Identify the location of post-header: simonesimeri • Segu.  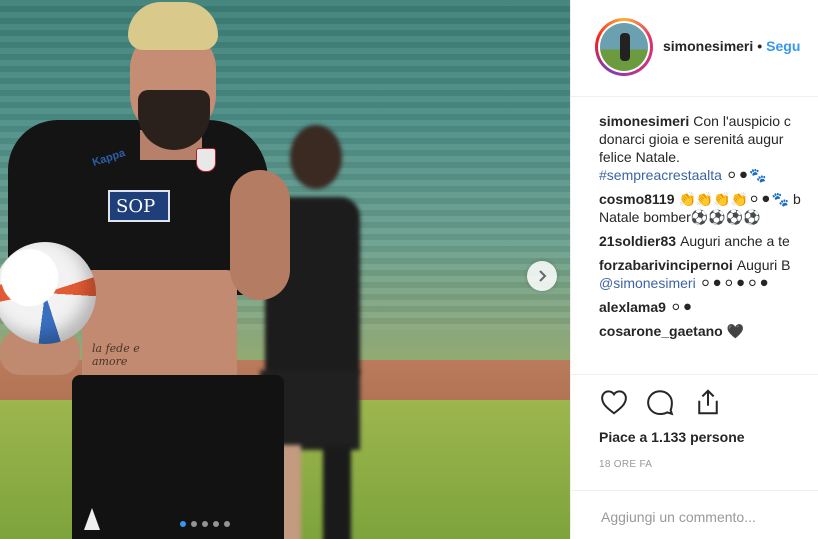
(694, 48).